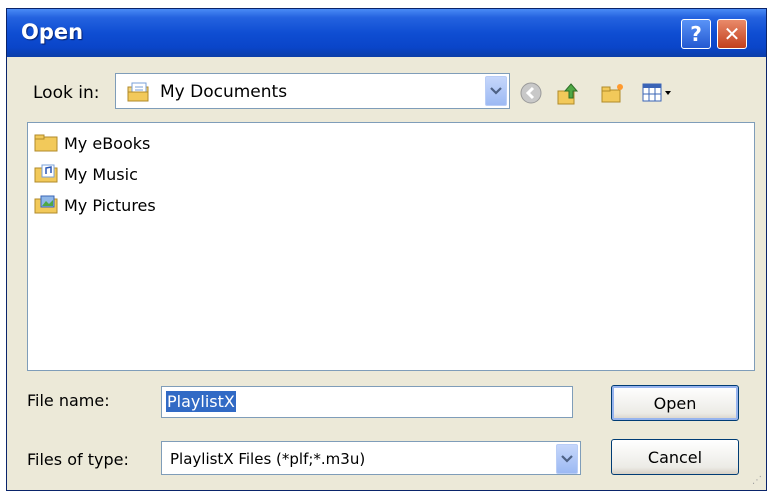 This screenshot has height=495, width=773. What do you see at coordinates (78, 459) in the screenshot?
I see `files-of-type-label: Files of type:` at bounding box center [78, 459].